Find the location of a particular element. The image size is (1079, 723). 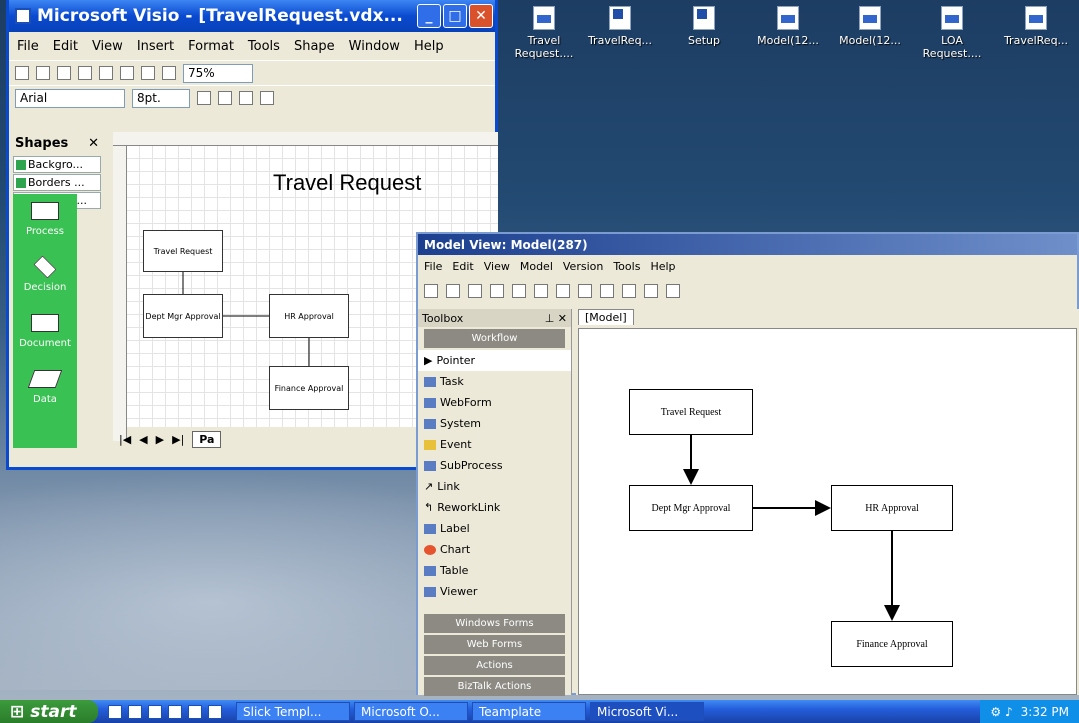

section-windows-forms: Windows Forms is located at coordinates (494, 623).